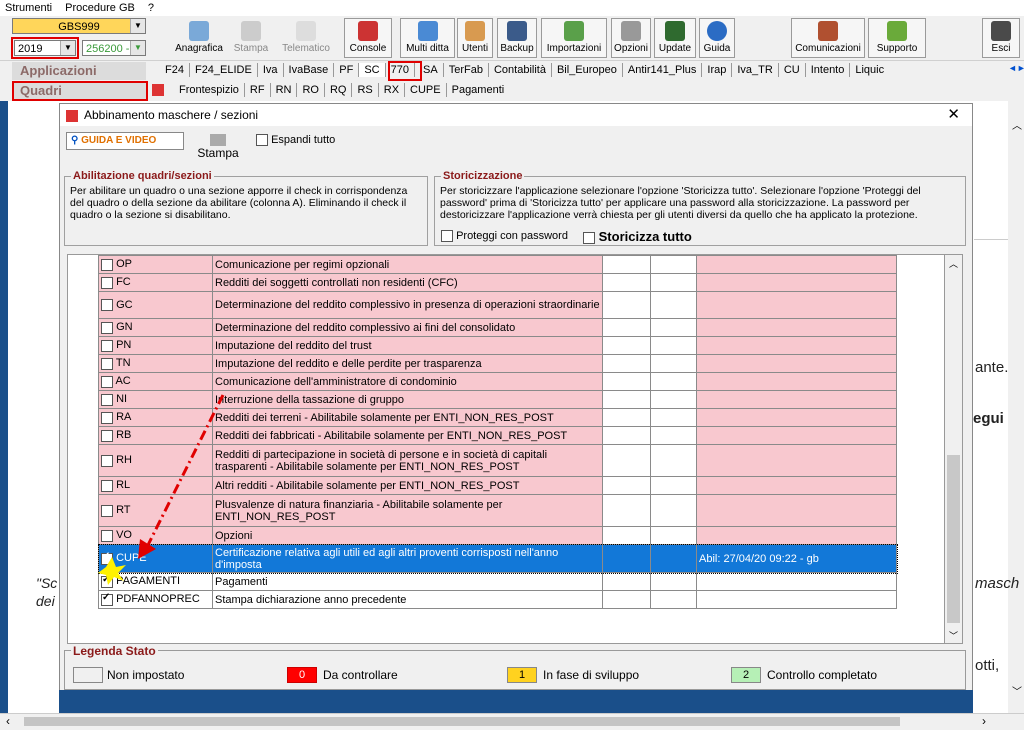  Describe the element at coordinates (309, 70) in the screenshot. I see `app-tab-ivabase: IvaBase` at that location.